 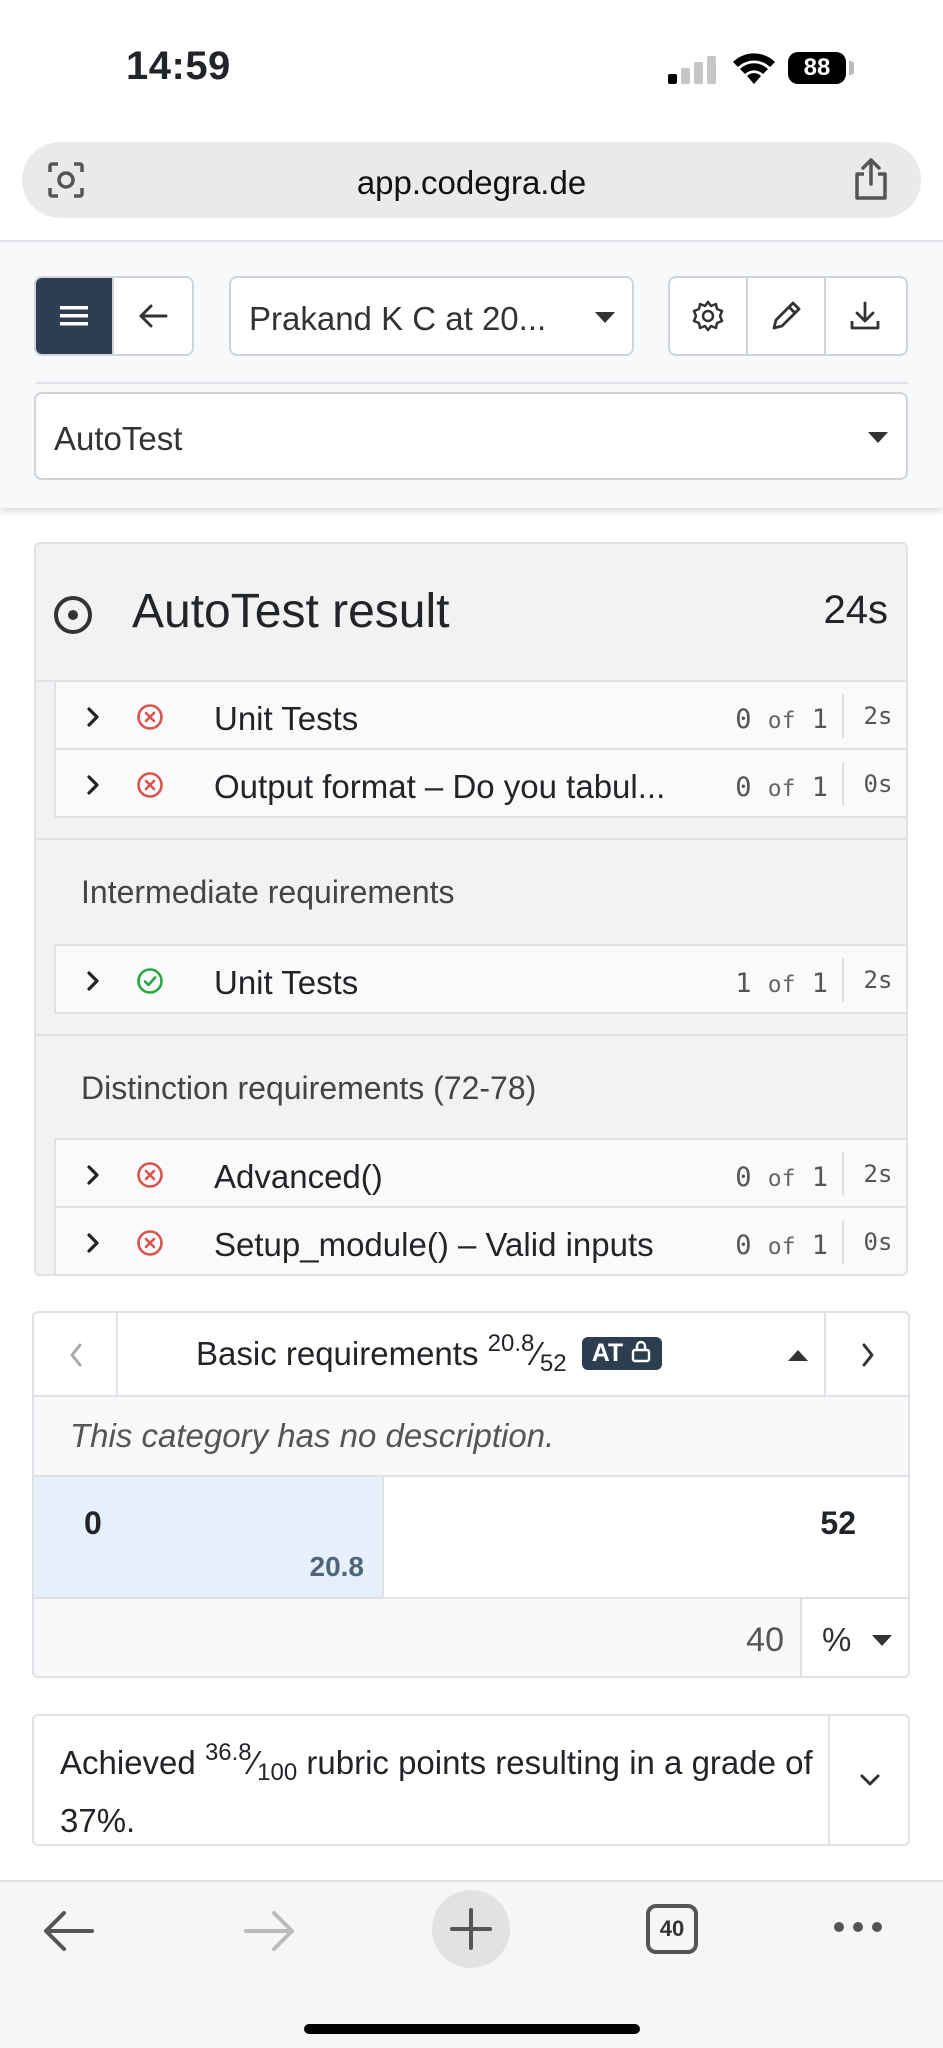 I want to click on autotest-duration: 24s, so click(x=856, y=610).